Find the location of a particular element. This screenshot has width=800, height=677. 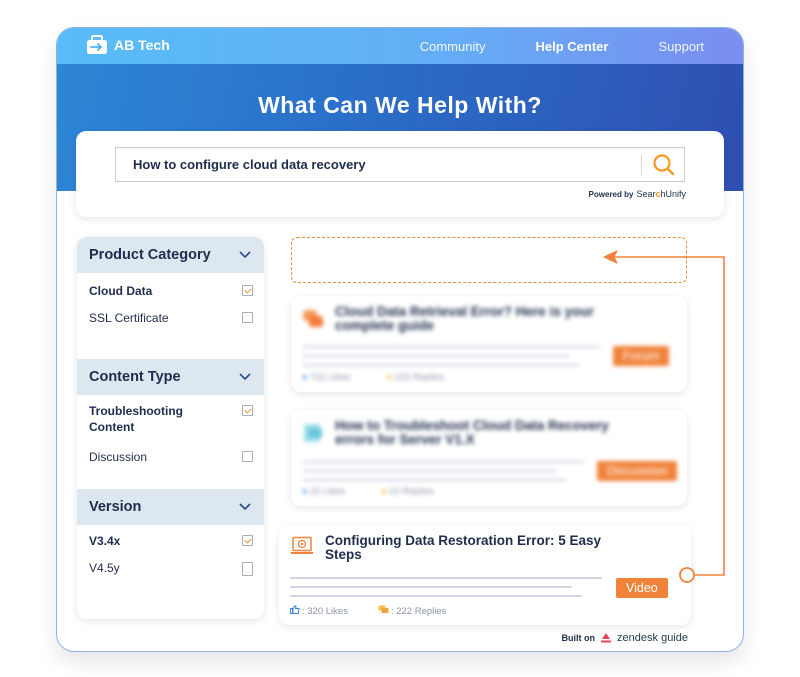

facet-header-content-type: Content Type is located at coordinates (170, 377).